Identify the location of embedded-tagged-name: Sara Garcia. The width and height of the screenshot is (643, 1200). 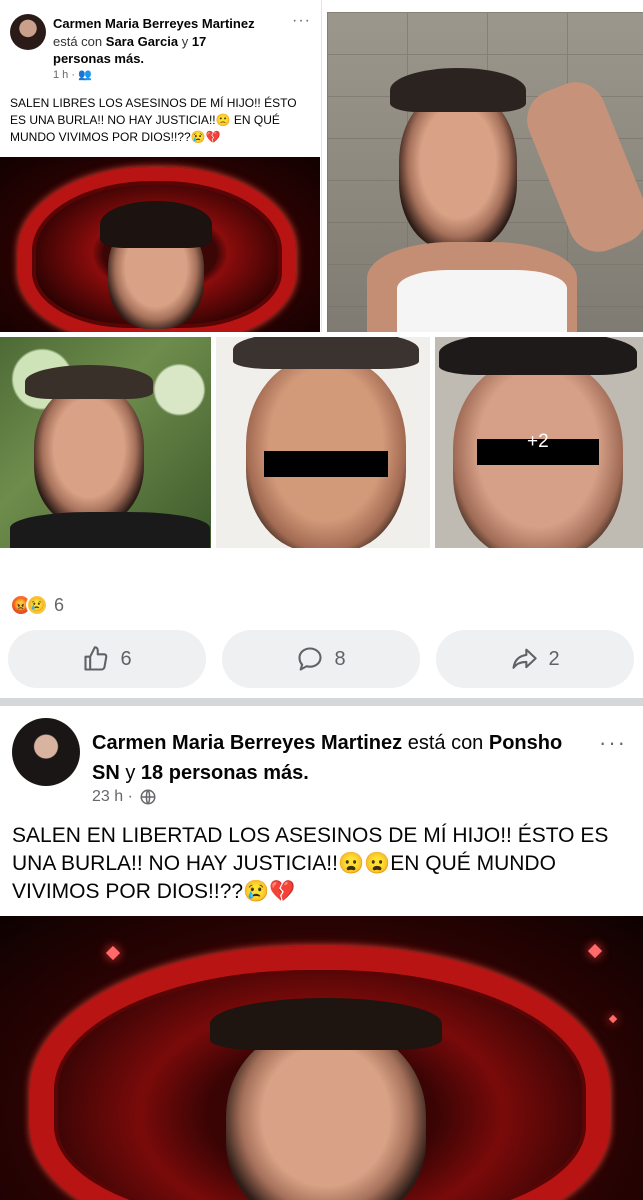
(142, 41).